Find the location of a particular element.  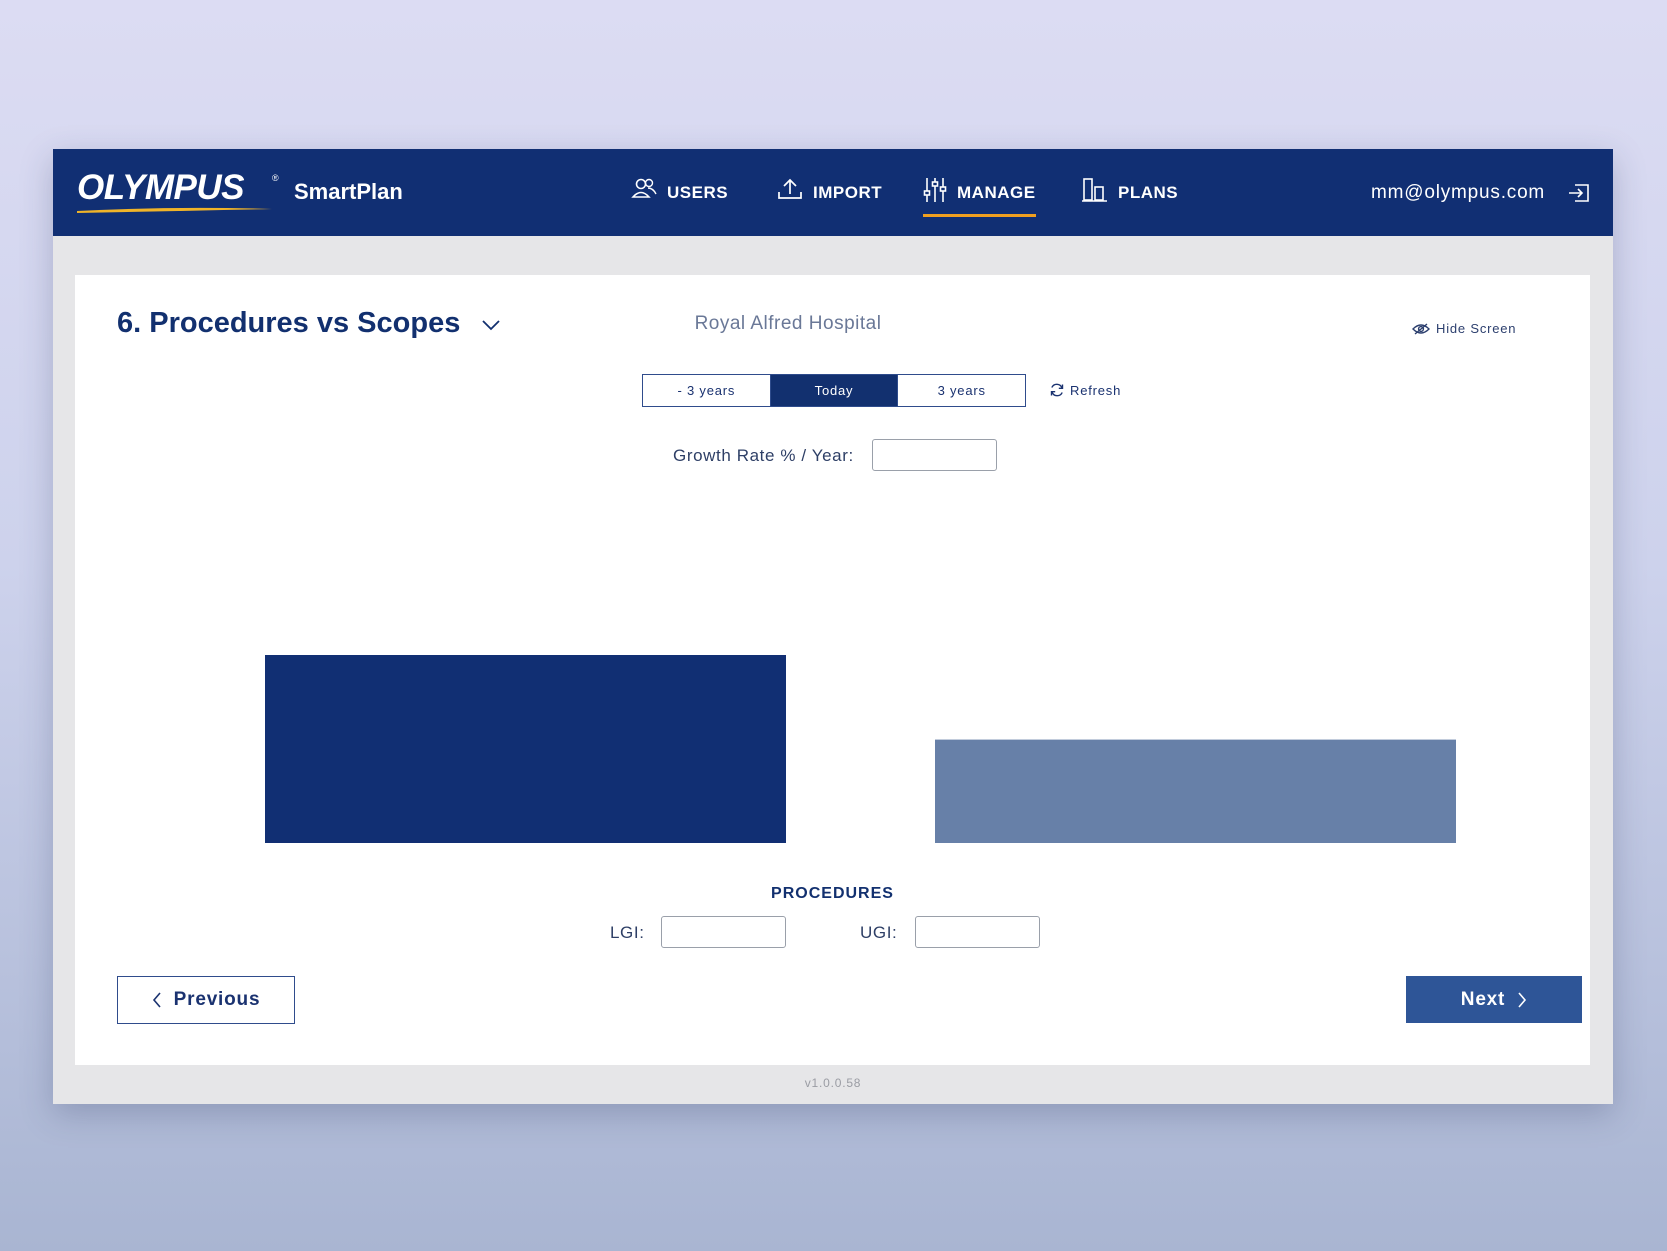

chevron-right-icon is located at coordinates (1522, 999).